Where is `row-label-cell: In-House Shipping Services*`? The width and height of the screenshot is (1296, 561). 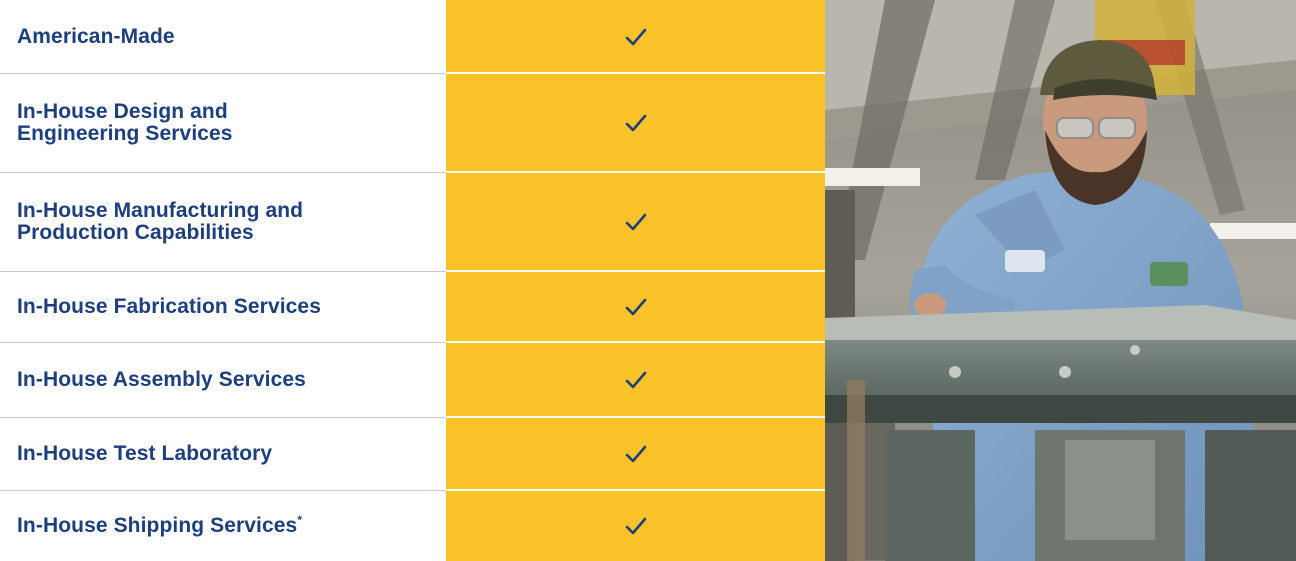
row-label-cell: In-House Shipping Services* is located at coordinates (223, 526).